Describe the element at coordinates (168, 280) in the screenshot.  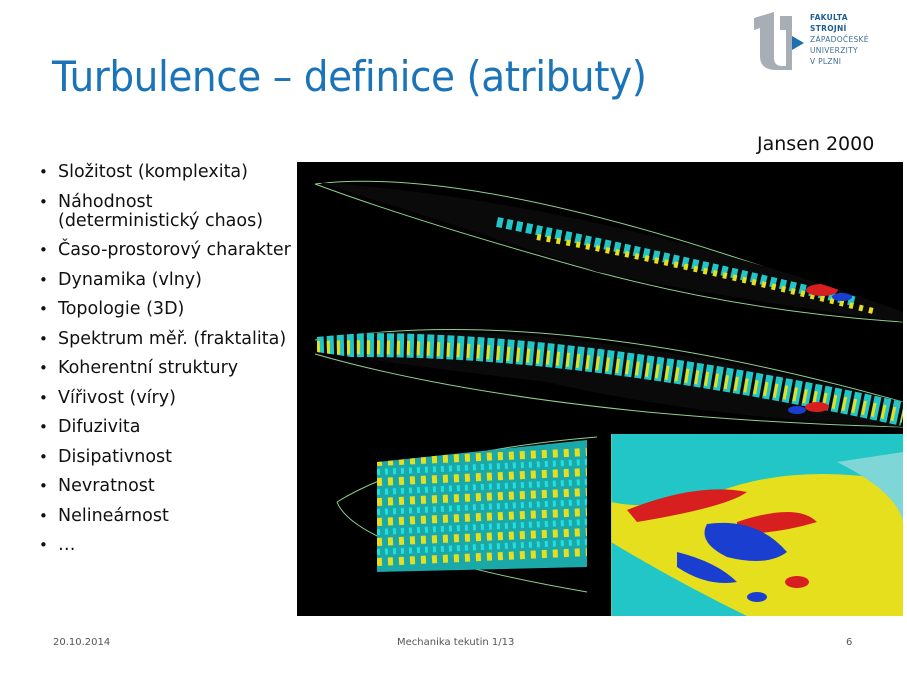
I see `list-item: Dynamika (vlny)` at that location.